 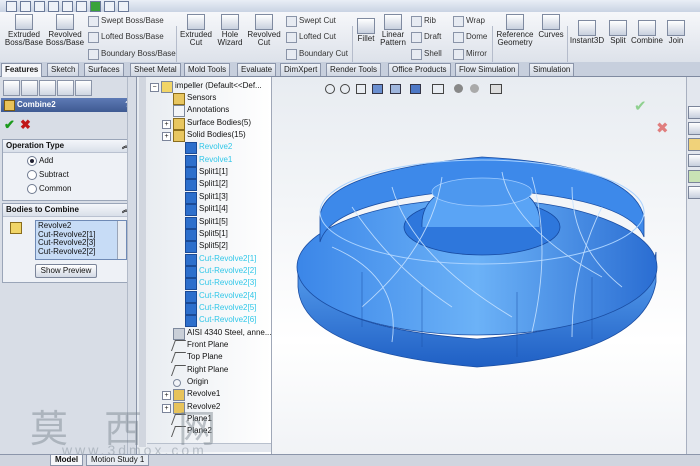 What do you see at coordinates (11, 88) in the screenshot?
I see `feature-manager-tab-icon` at bounding box center [11, 88].